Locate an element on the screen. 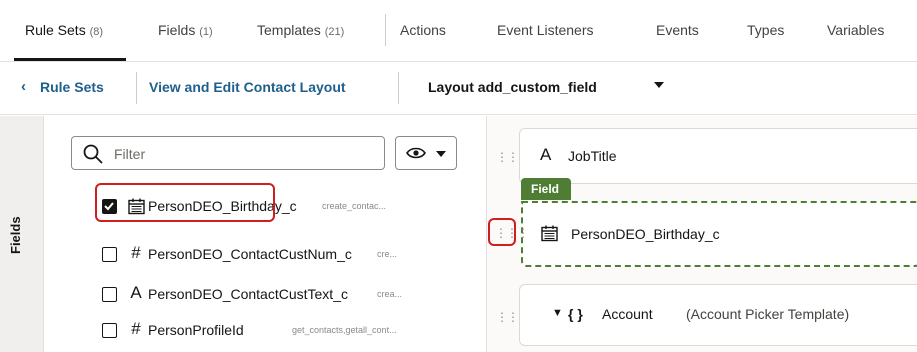 Image resolution: width=917 pixels, height=352 pixels. caret-down-icon: ▼ is located at coordinates (557, 313).